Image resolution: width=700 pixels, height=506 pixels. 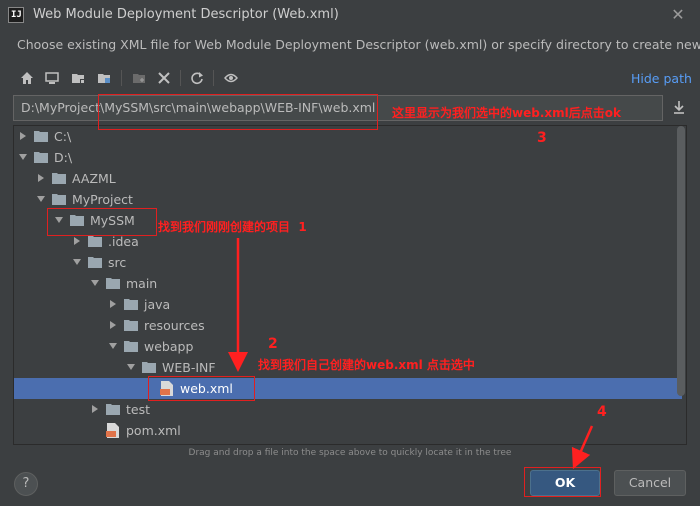 What do you see at coordinates (104, 78) in the screenshot?
I see `module-icon` at bounding box center [104, 78].